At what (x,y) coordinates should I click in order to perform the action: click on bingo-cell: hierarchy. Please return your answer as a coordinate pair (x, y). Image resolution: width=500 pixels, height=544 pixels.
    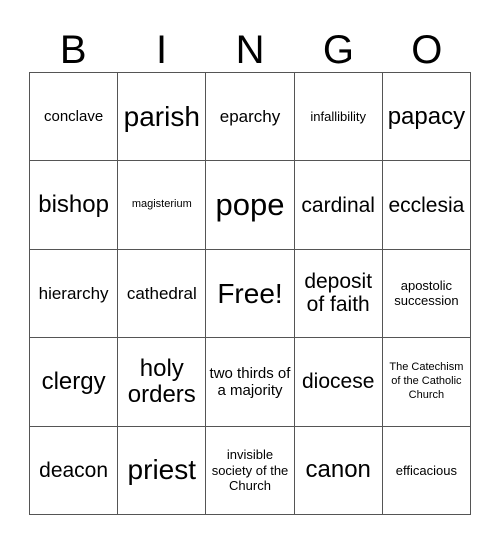
    Looking at the image, I should click on (74, 294).